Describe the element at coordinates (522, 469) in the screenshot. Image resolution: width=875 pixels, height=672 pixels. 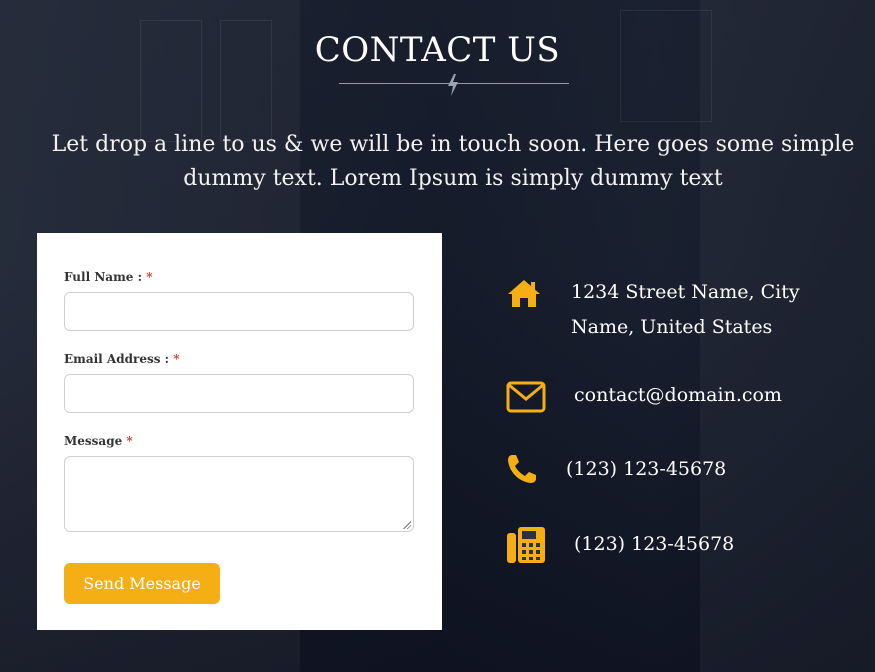
I see `phone-icon` at that location.